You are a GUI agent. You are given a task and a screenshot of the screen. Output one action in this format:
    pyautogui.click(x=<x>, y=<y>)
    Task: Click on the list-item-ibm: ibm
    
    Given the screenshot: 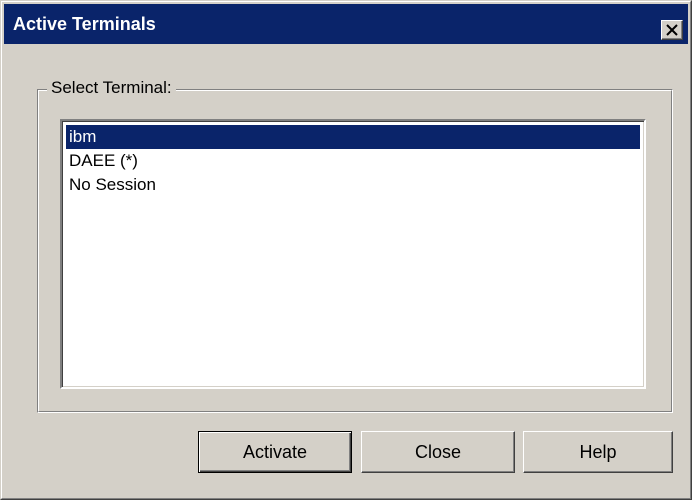 What is the action you would take?
    pyautogui.click(x=353, y=137)
    